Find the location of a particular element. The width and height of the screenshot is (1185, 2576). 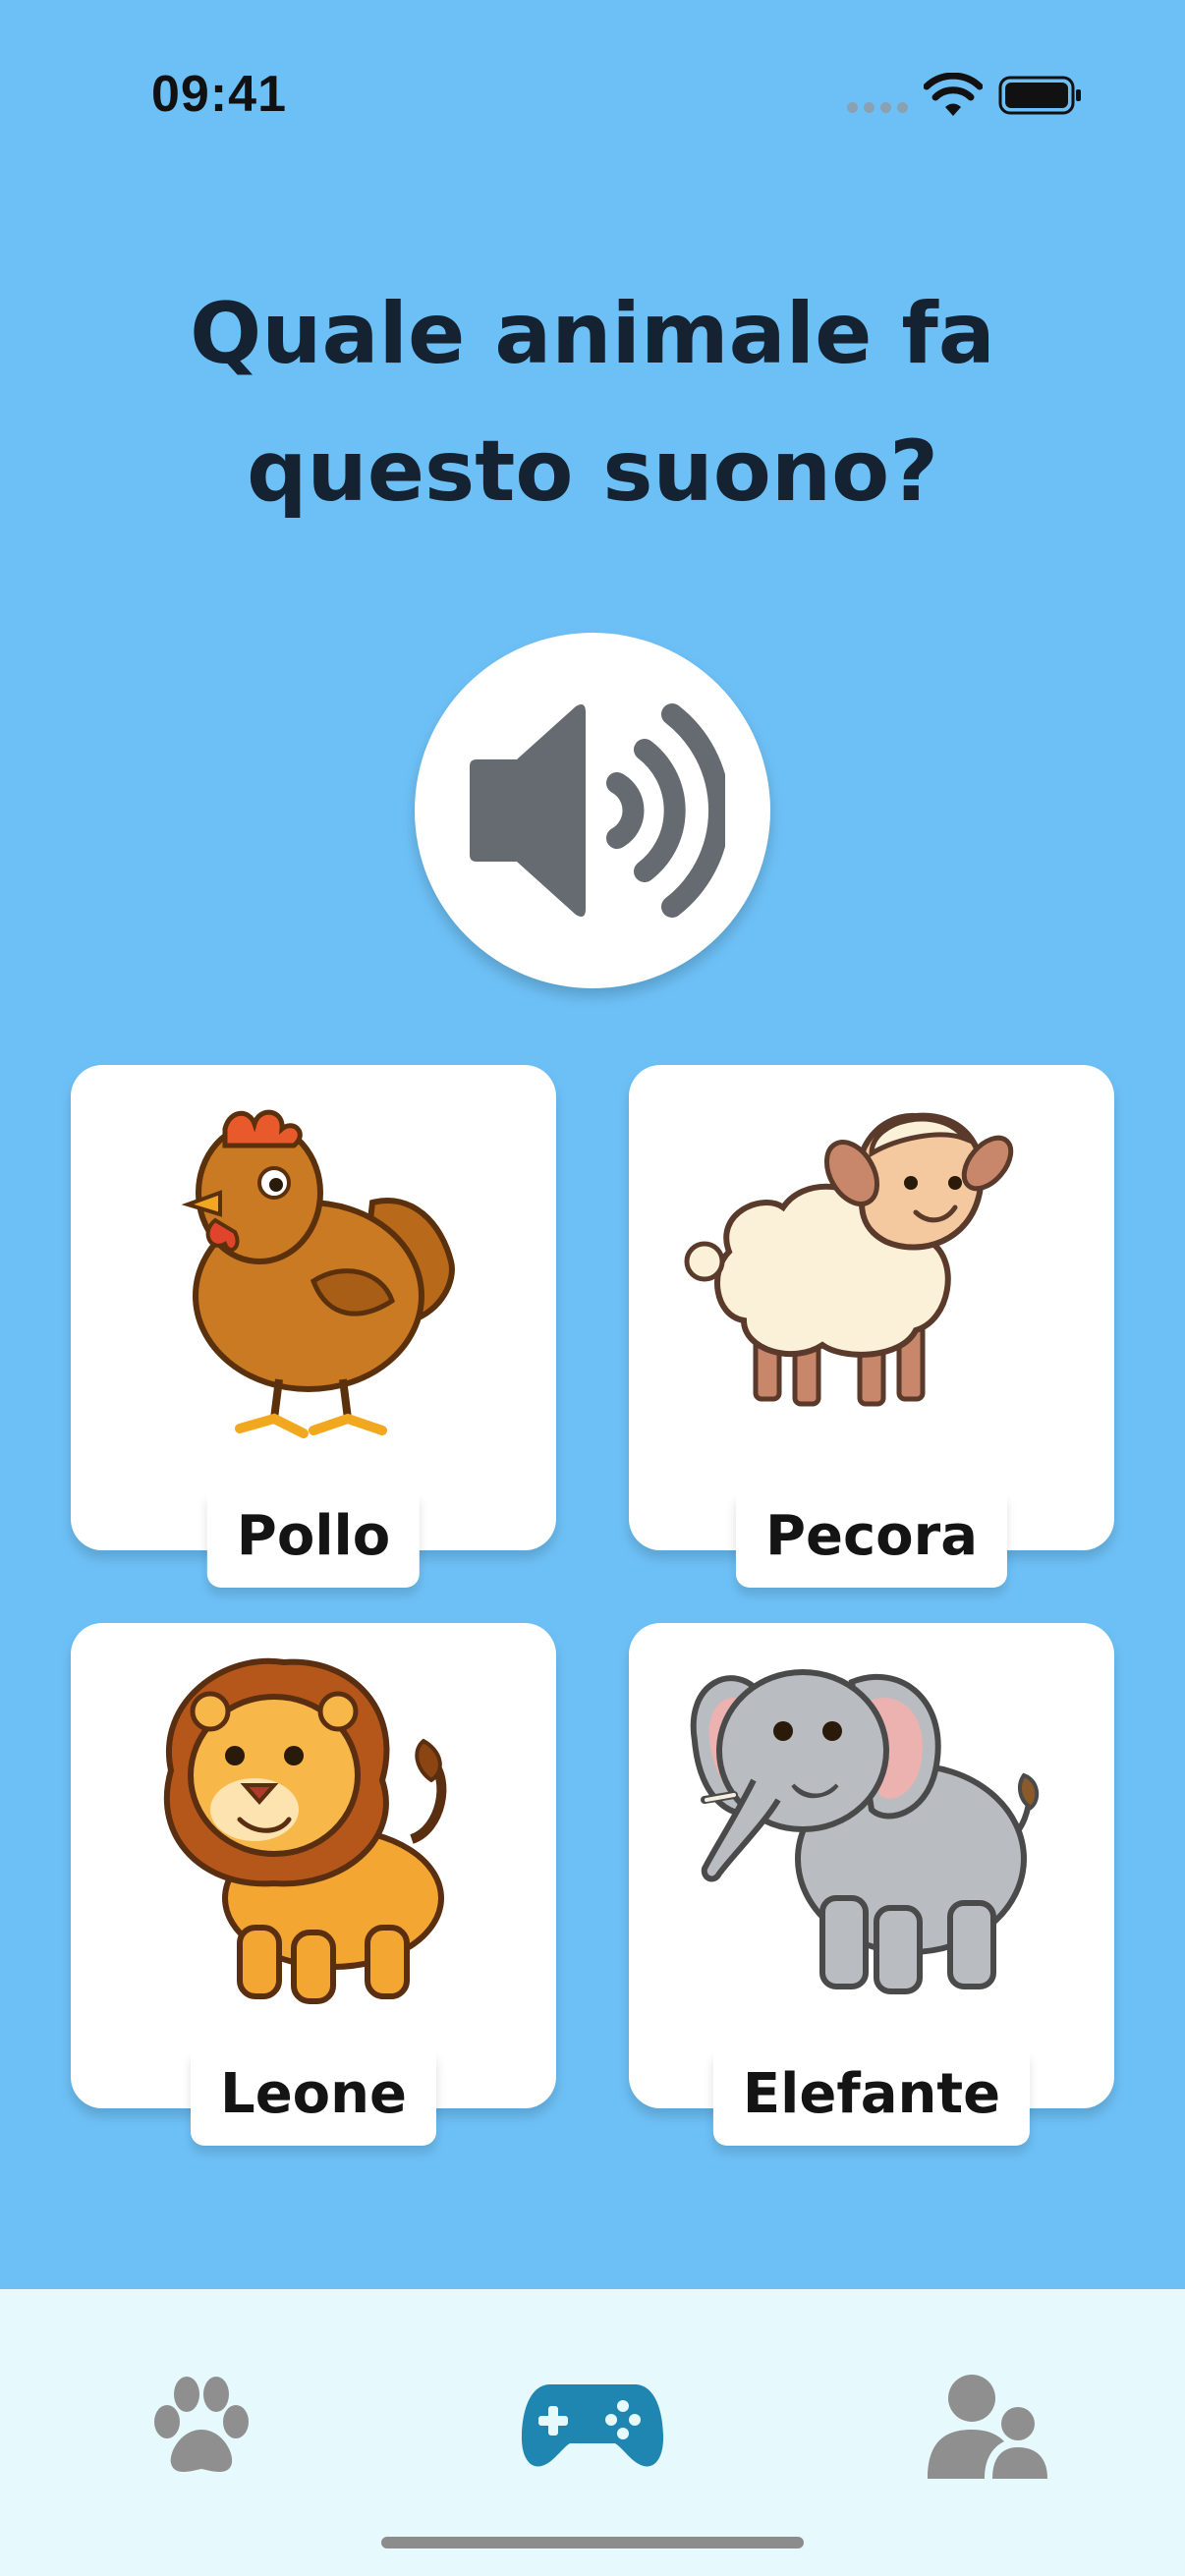

tab-game is located at coordinates (592, 2427).